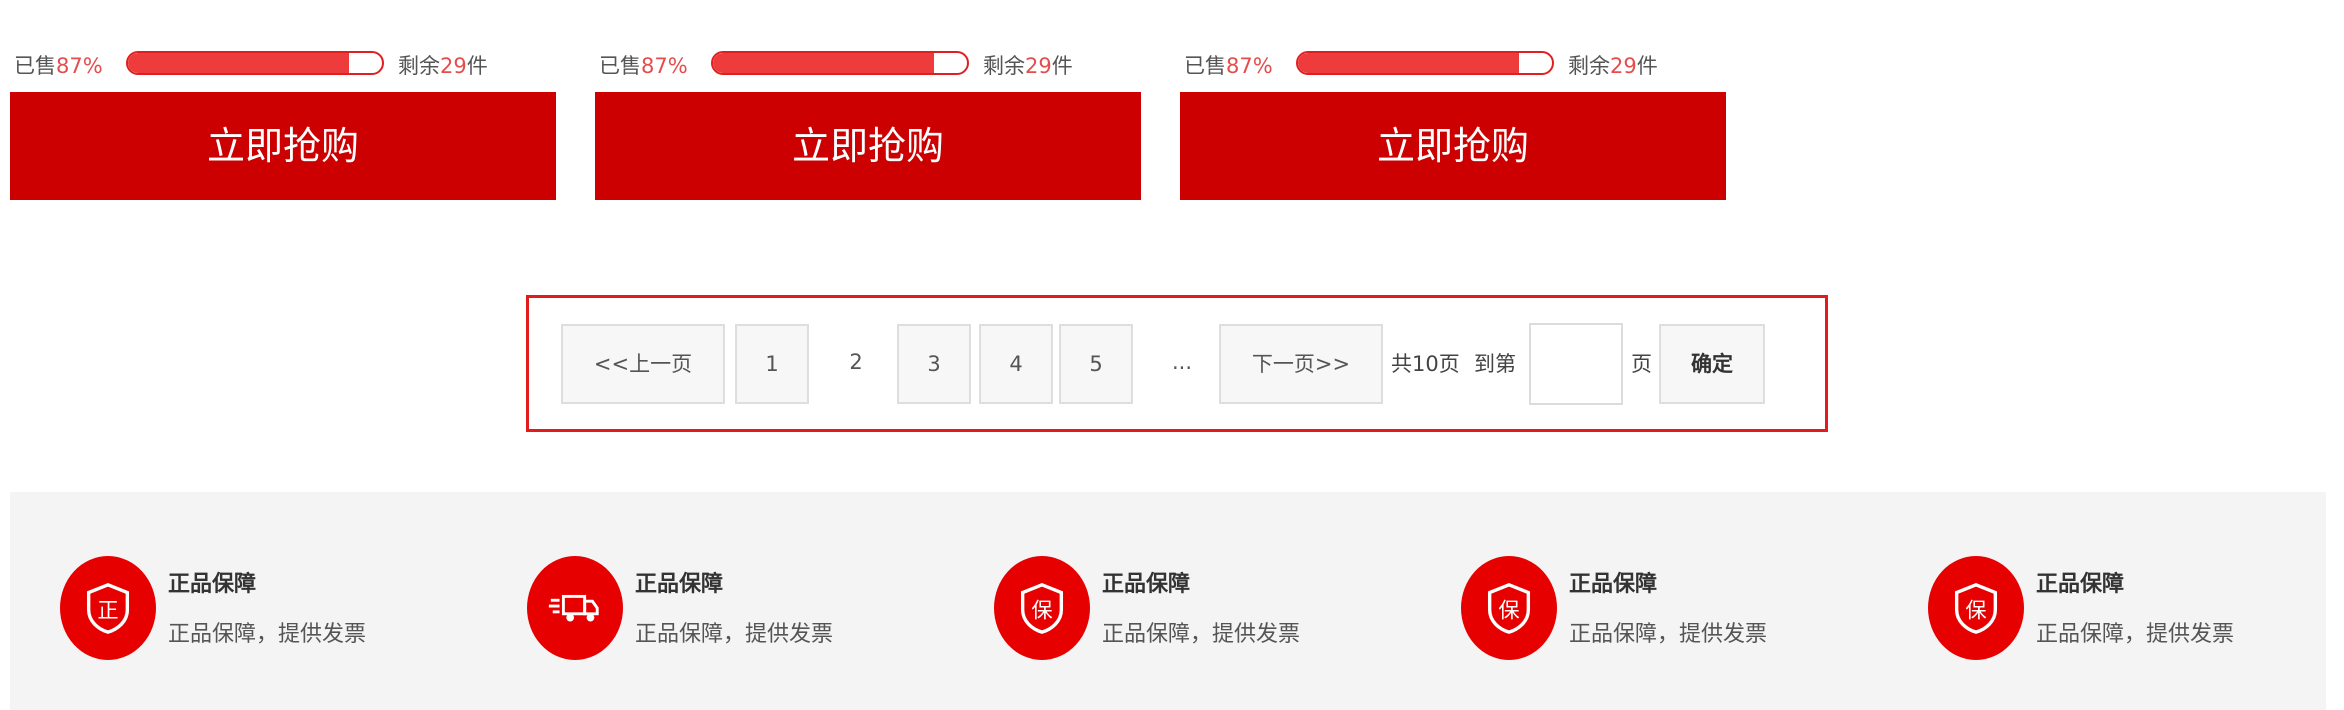 This screenshot has width=2344, height=710. I want to click on pagination-container: <<上一页 1 2 3 4 5 ... 下一页>> 共10页 到第 页 确定, so click(1177, 363).